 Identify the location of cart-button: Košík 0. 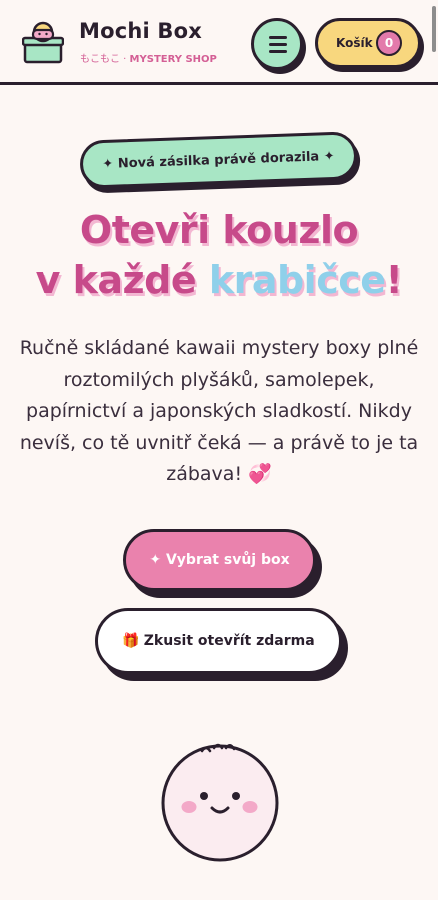
(368, 43).